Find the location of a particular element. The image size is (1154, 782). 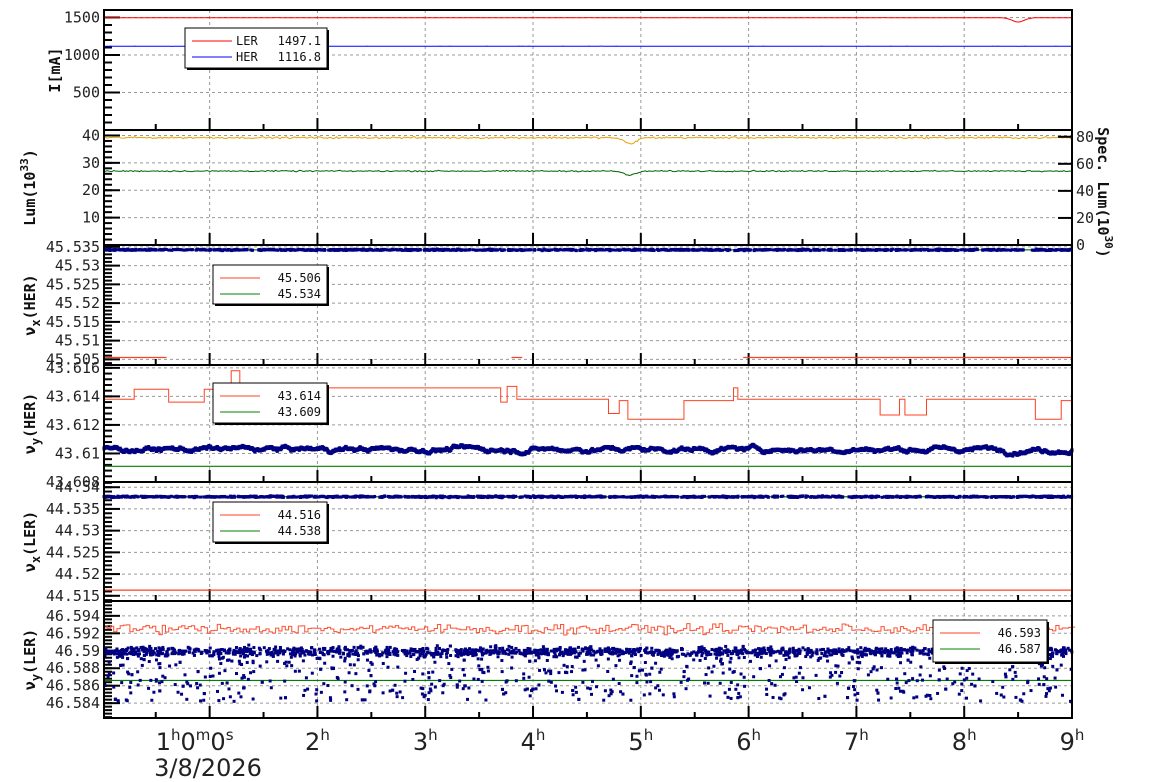

y-tick-label: 46.59 is located at coordinates (77, 651).